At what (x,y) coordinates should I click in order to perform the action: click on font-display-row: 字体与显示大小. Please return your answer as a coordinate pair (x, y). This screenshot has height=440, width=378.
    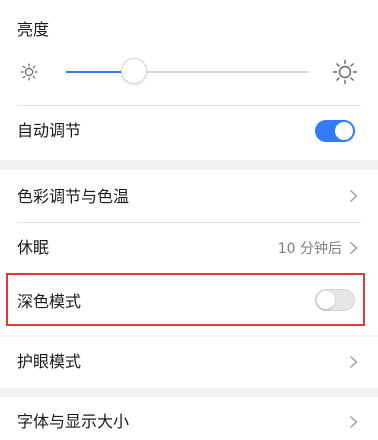
    Looking at the image, I should click on (189, 418).